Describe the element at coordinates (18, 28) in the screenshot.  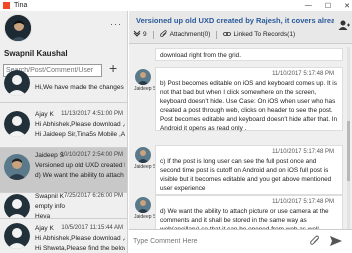
I see `profile-avatar` at that location.